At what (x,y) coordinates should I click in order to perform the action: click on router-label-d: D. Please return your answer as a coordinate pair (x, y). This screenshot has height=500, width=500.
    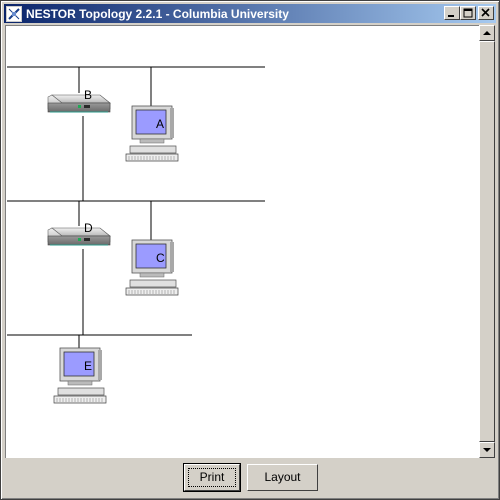
    Looking at the image, I should click on (88, 228).